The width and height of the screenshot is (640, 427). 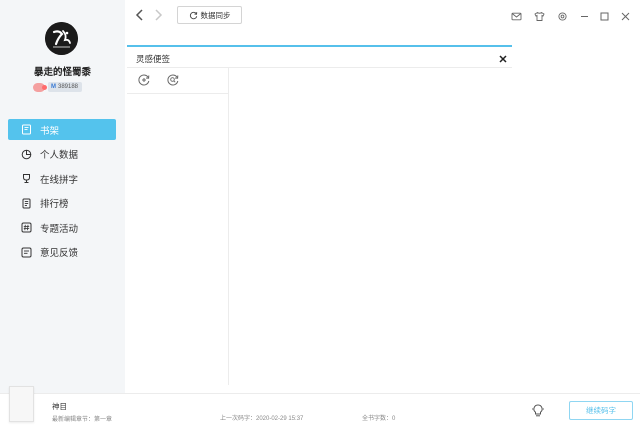 What do you see at coordinates (153, 59) in the screenshot?
I see `panel-title: 灵感便签` at bounding box center [153, 59].